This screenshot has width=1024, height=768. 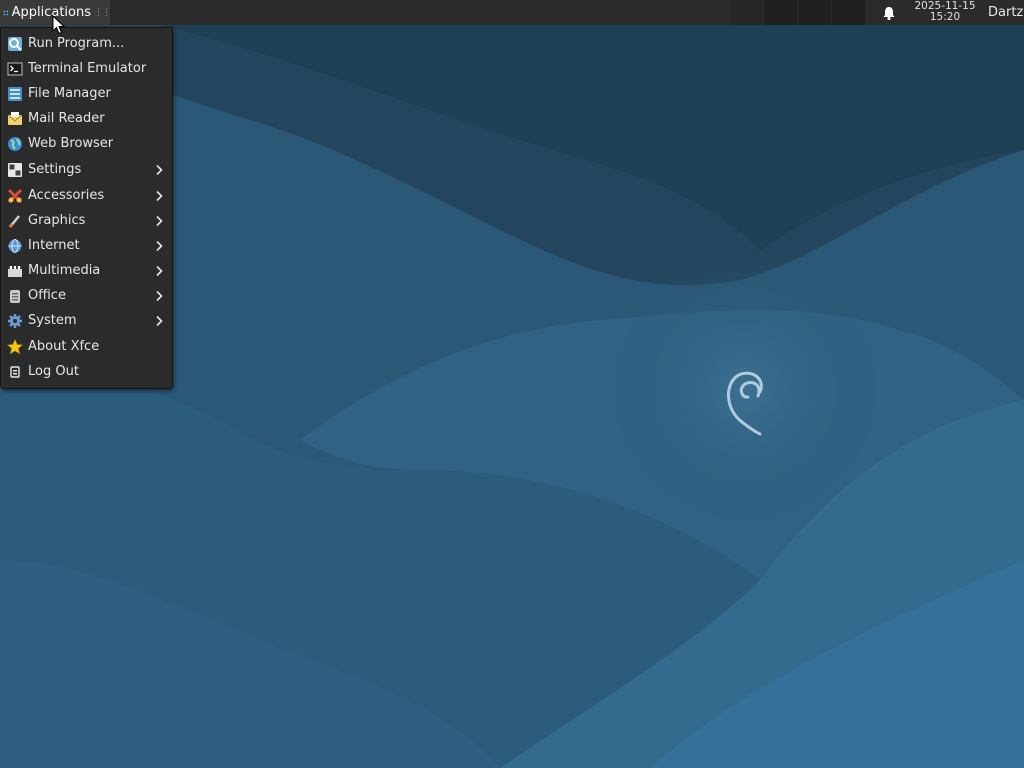 I want to click on menu-item-multimedia: Multimedia, so click(x=86, y=270).